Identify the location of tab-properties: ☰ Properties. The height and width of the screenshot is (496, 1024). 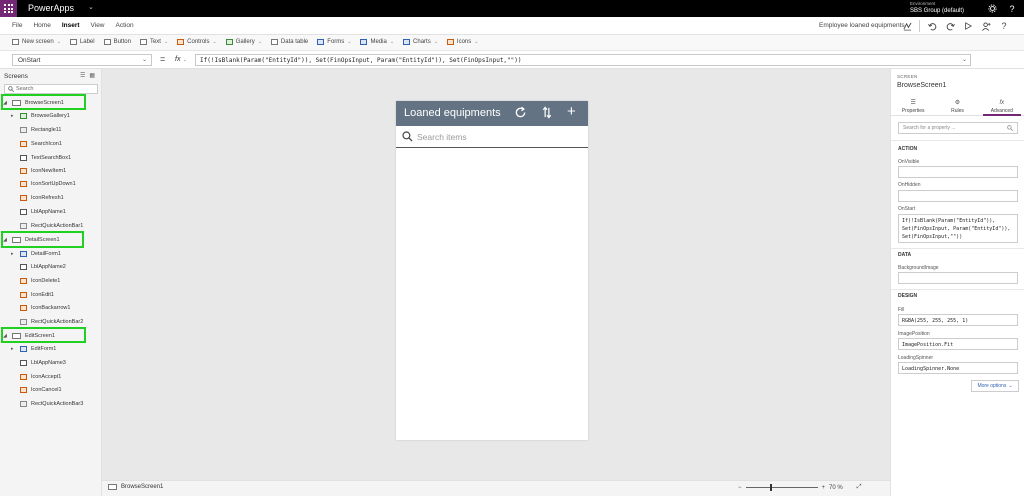
(913, 106).